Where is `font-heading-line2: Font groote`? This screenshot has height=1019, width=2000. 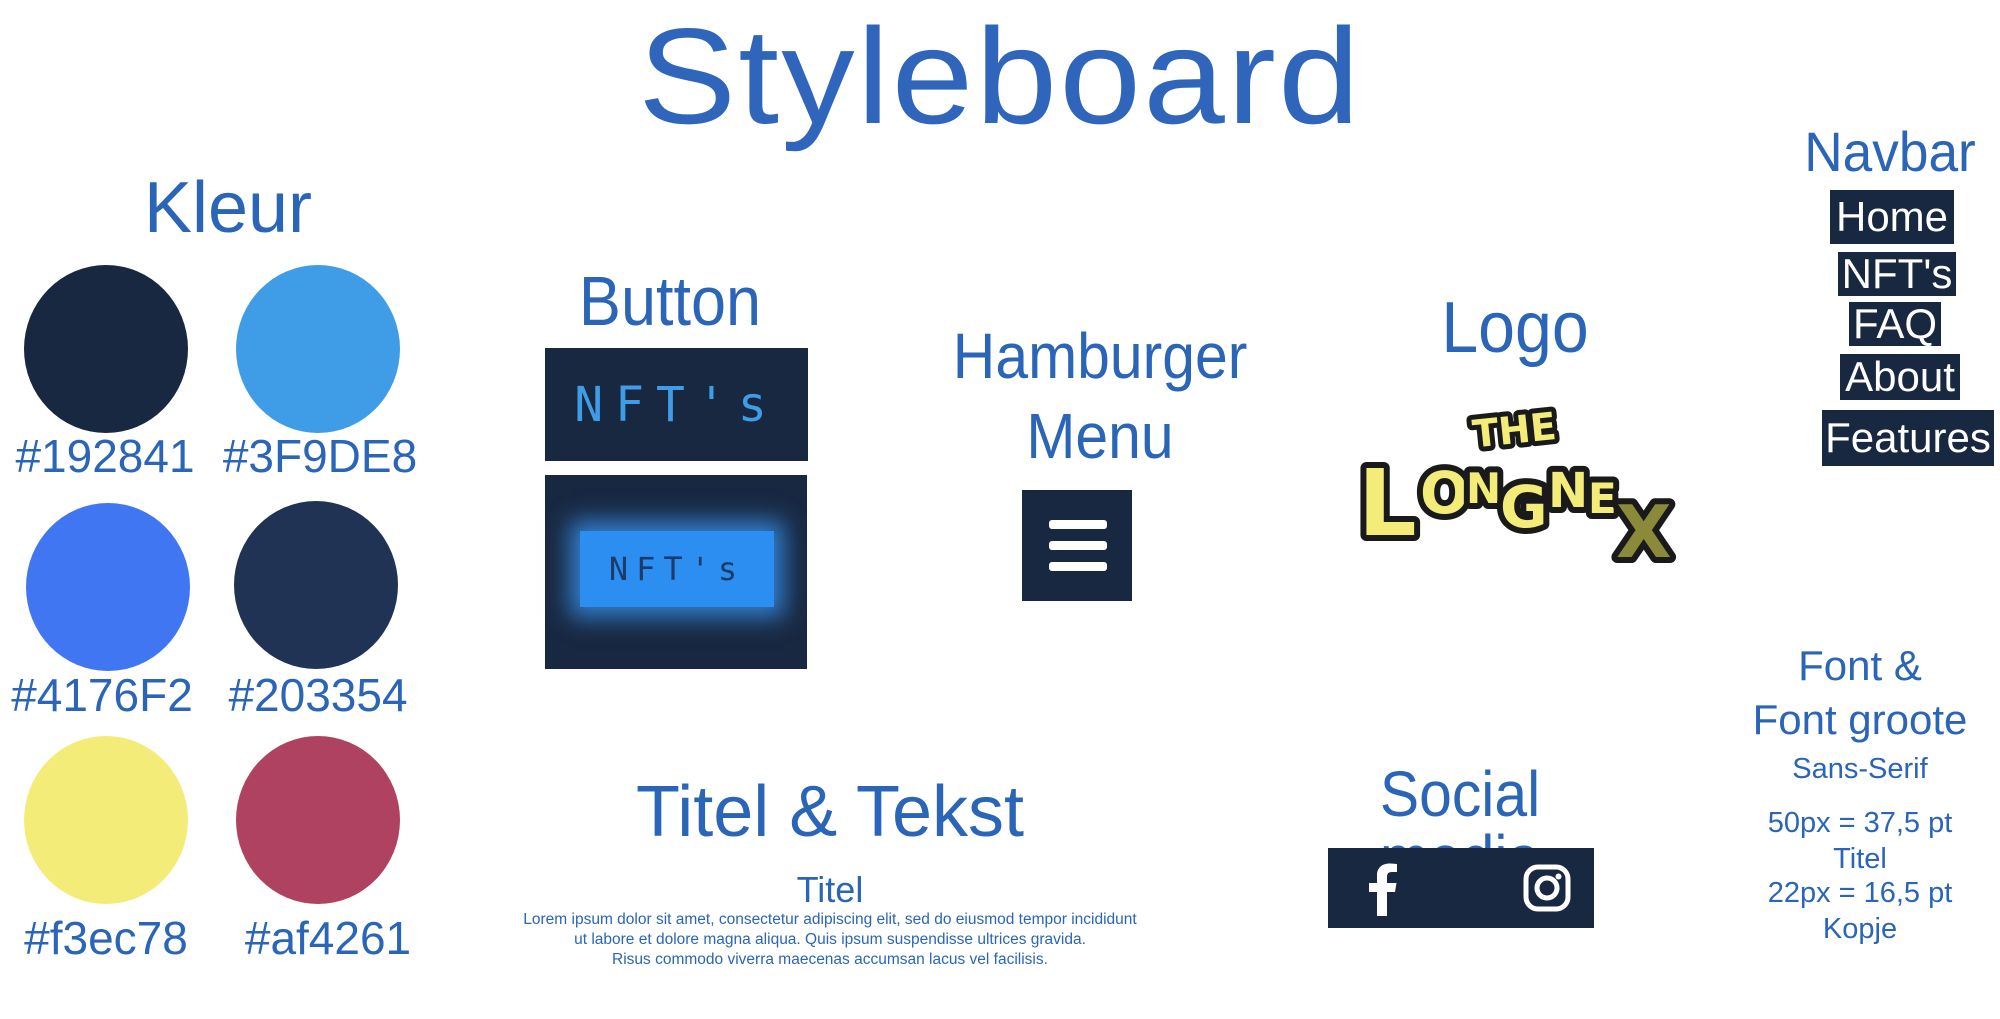 font-heading-line2: Font groote is located at coordinates (1860, 719).